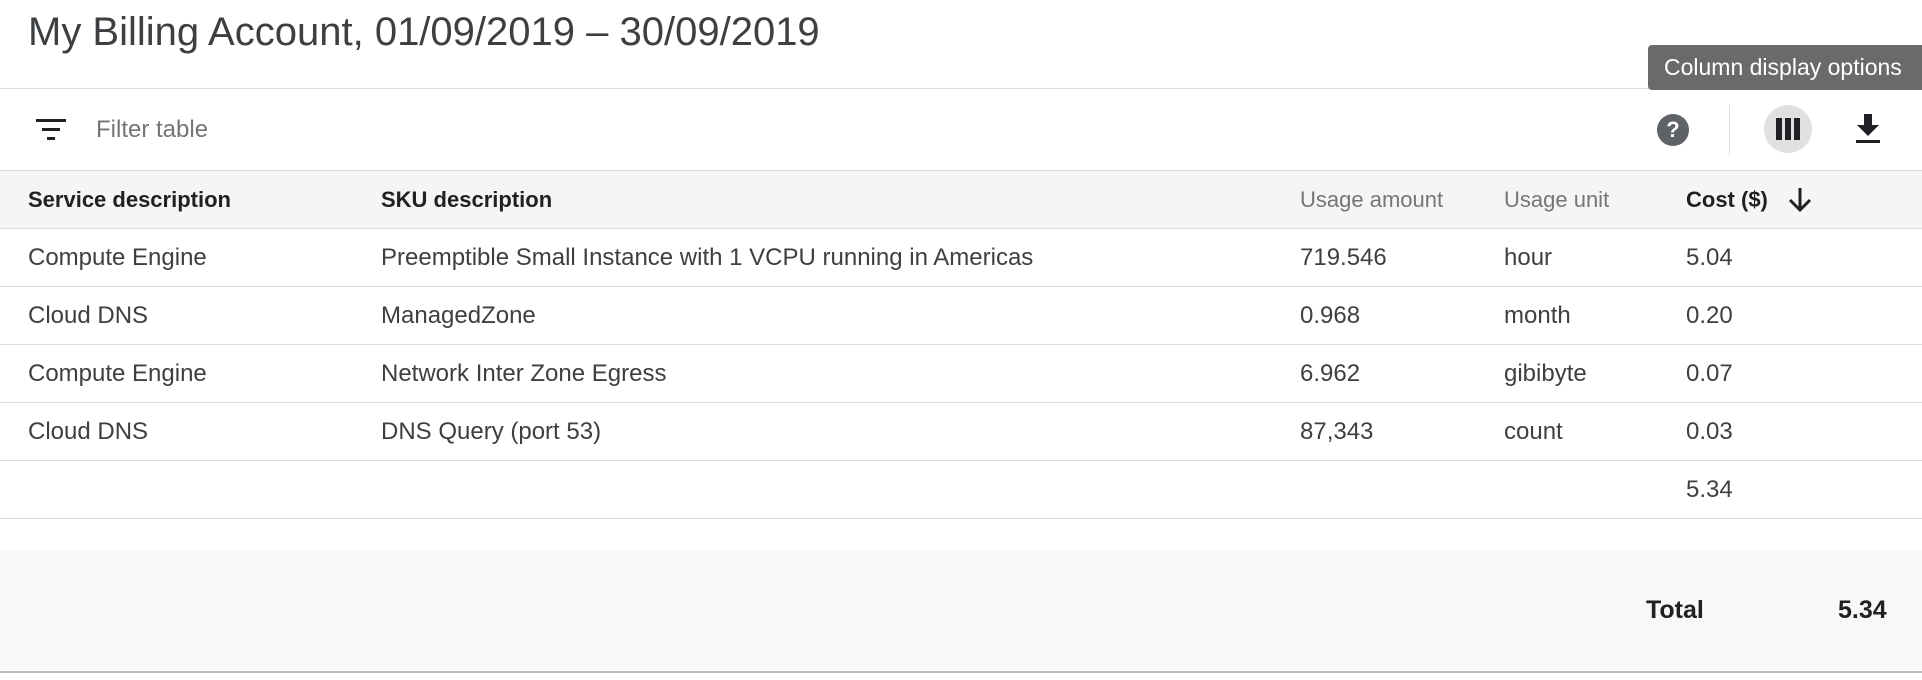 This screenshot has width=1922, height=680. I want to click on subtotal-row: 5.34, so click(961, 490).